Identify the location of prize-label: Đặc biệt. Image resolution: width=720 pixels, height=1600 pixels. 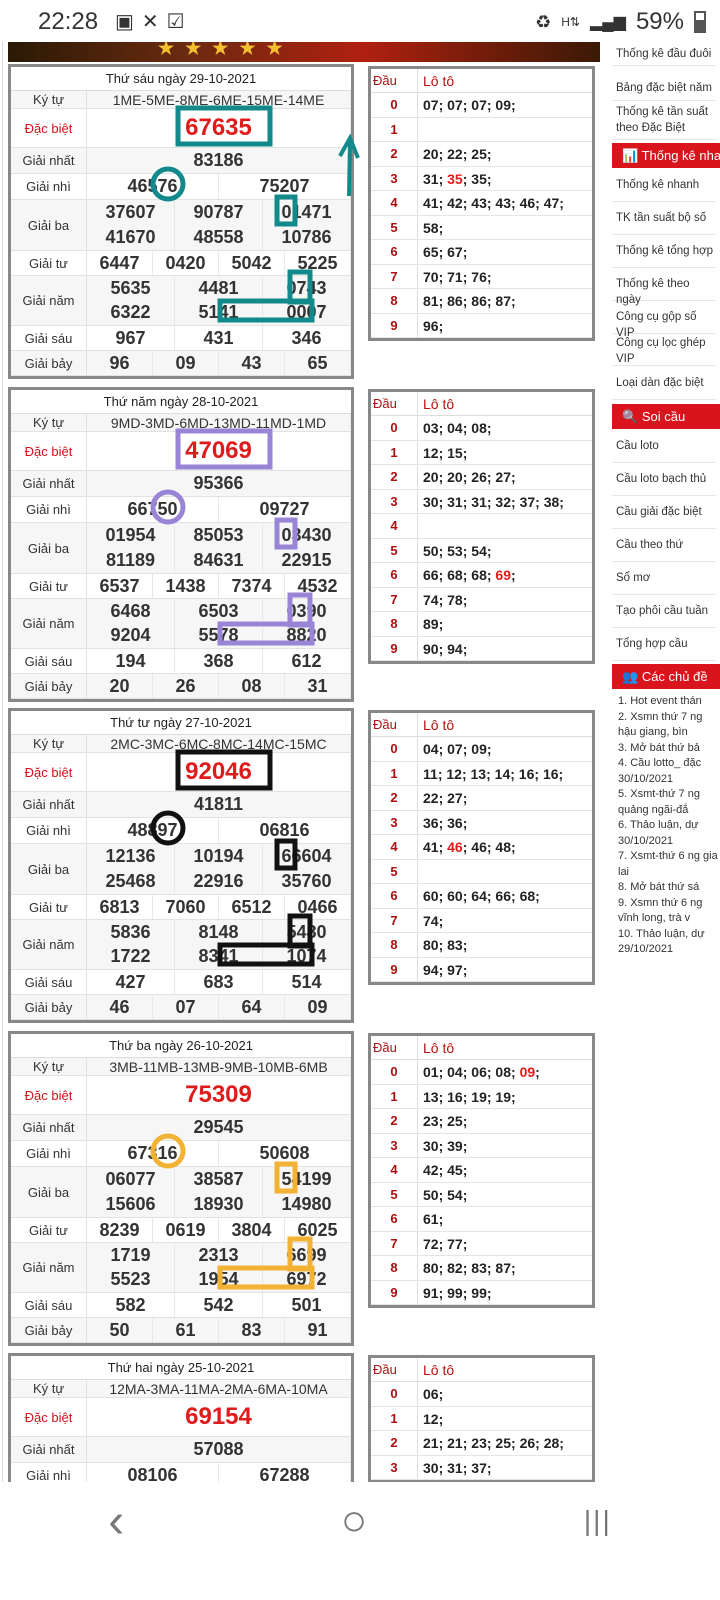
(49, 451).